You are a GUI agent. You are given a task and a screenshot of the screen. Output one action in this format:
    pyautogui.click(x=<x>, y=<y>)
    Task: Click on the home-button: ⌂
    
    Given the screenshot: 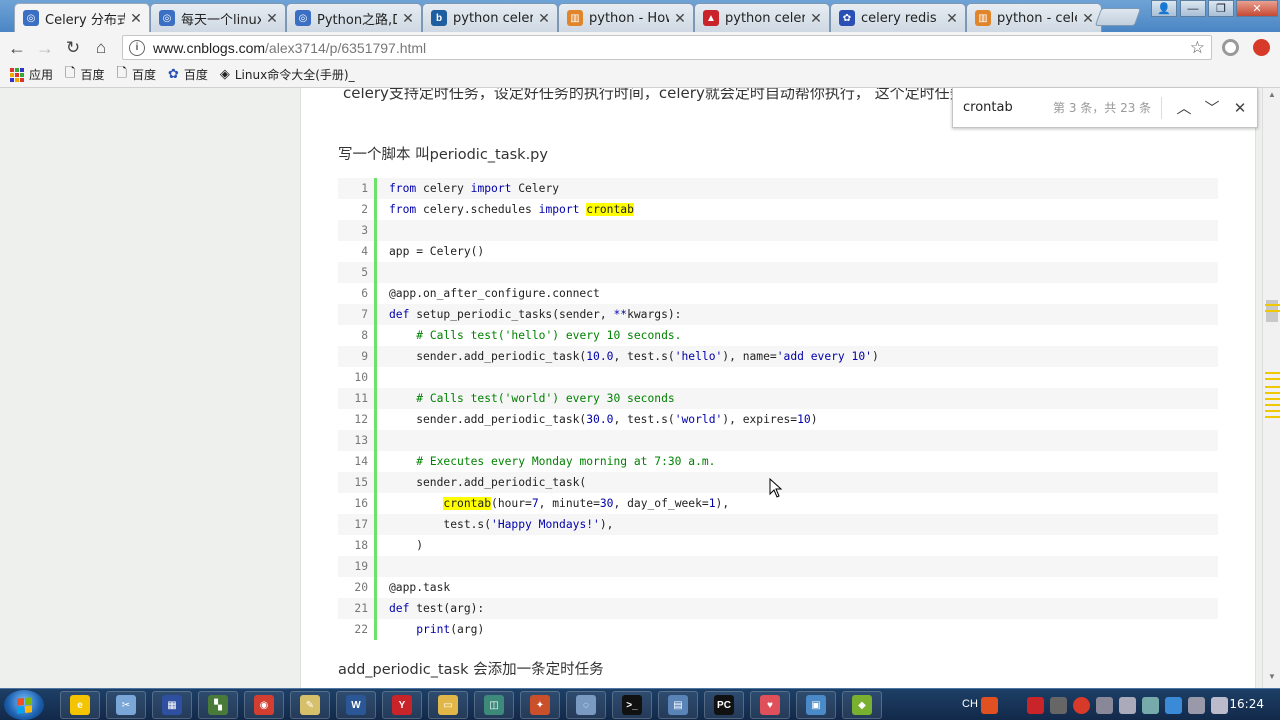 What is the action you would take?
    pyautogui.click(x=101, y=48)
    